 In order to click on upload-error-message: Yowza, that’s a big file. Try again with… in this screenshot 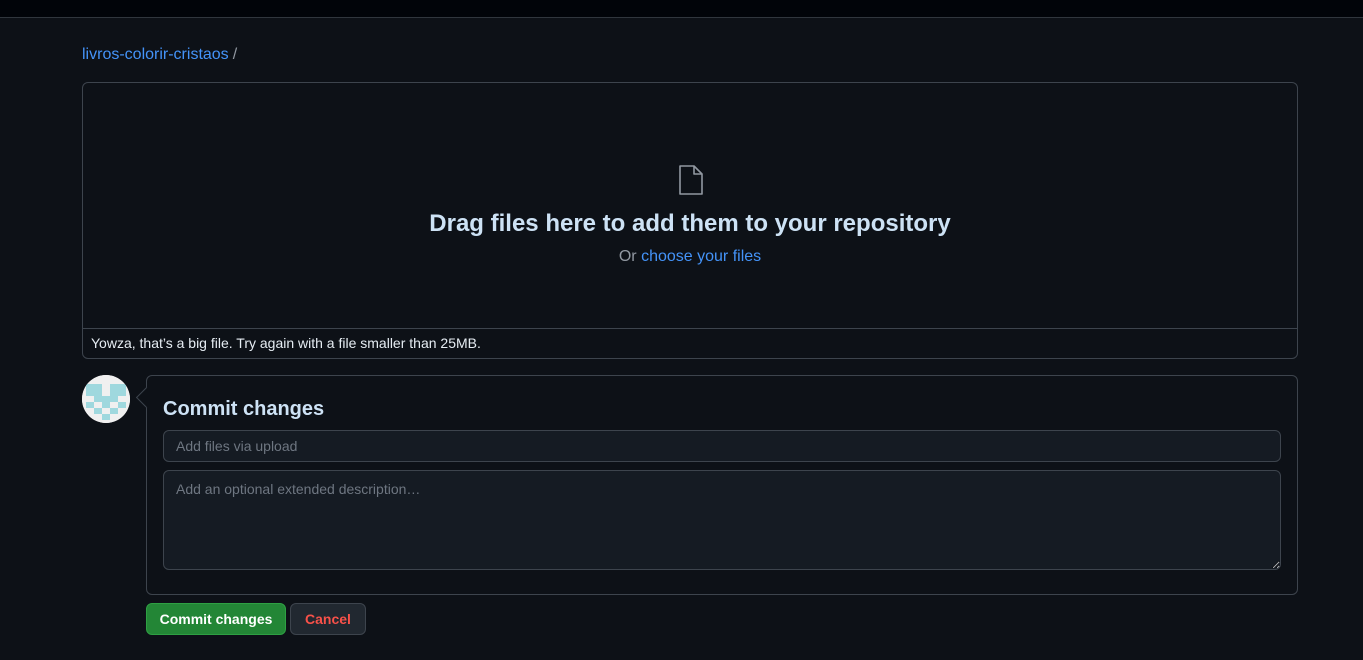, I will do `click(286, 343)`.